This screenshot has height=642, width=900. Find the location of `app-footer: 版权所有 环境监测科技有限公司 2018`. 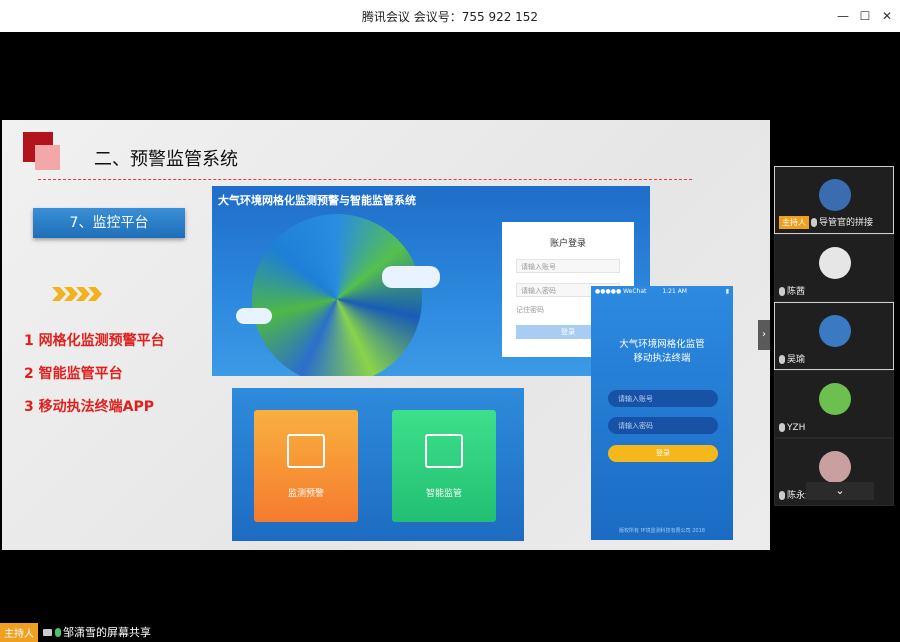

app-footer: 版权所有 环境监测科技有限公司 2018 is located at coordinates (662, 531).